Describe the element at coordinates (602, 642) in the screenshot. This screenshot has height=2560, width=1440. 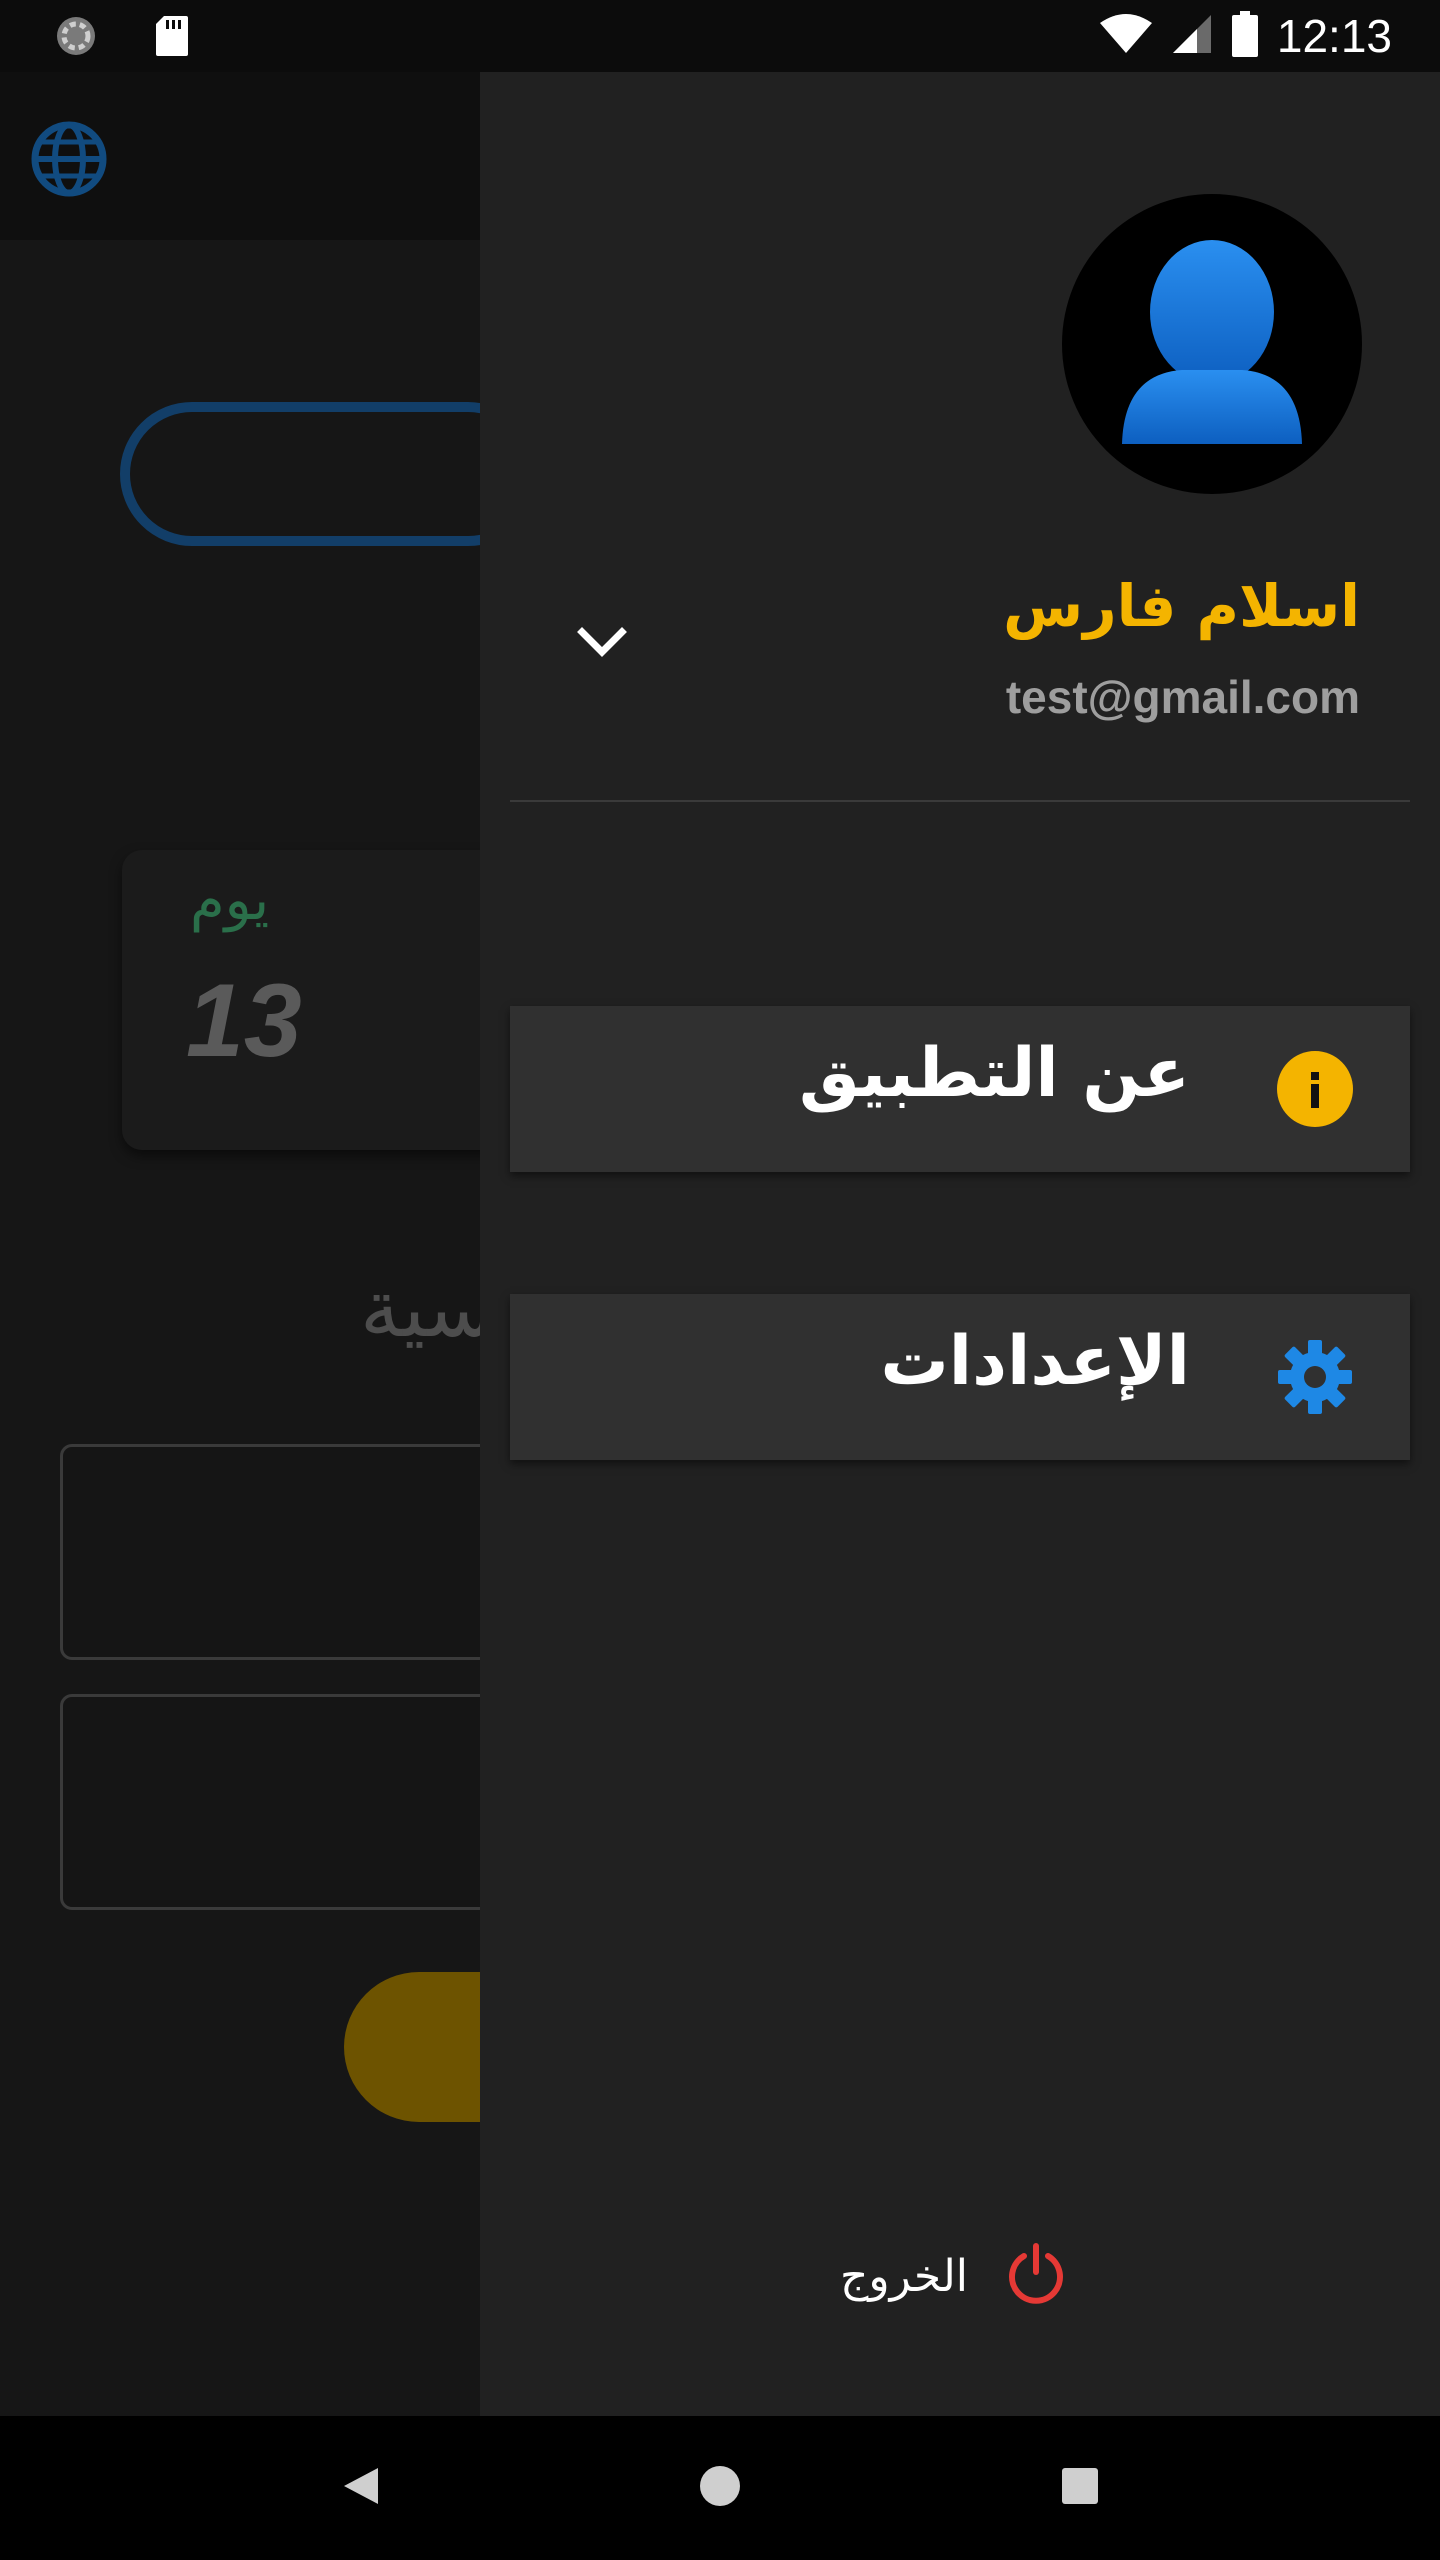
I see `chevron-down-icon` at that location.